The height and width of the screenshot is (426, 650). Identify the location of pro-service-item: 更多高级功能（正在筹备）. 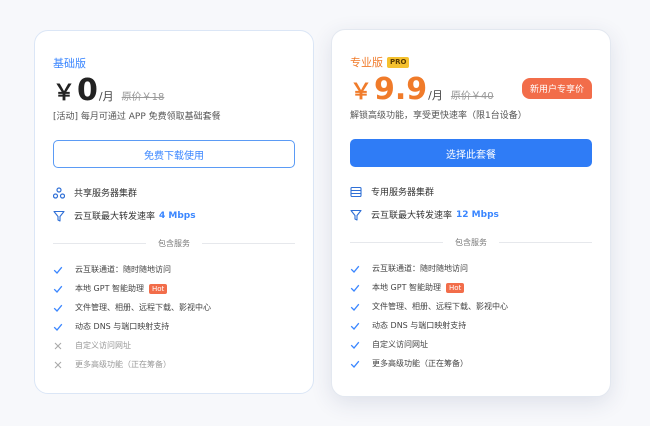
(409, 363).